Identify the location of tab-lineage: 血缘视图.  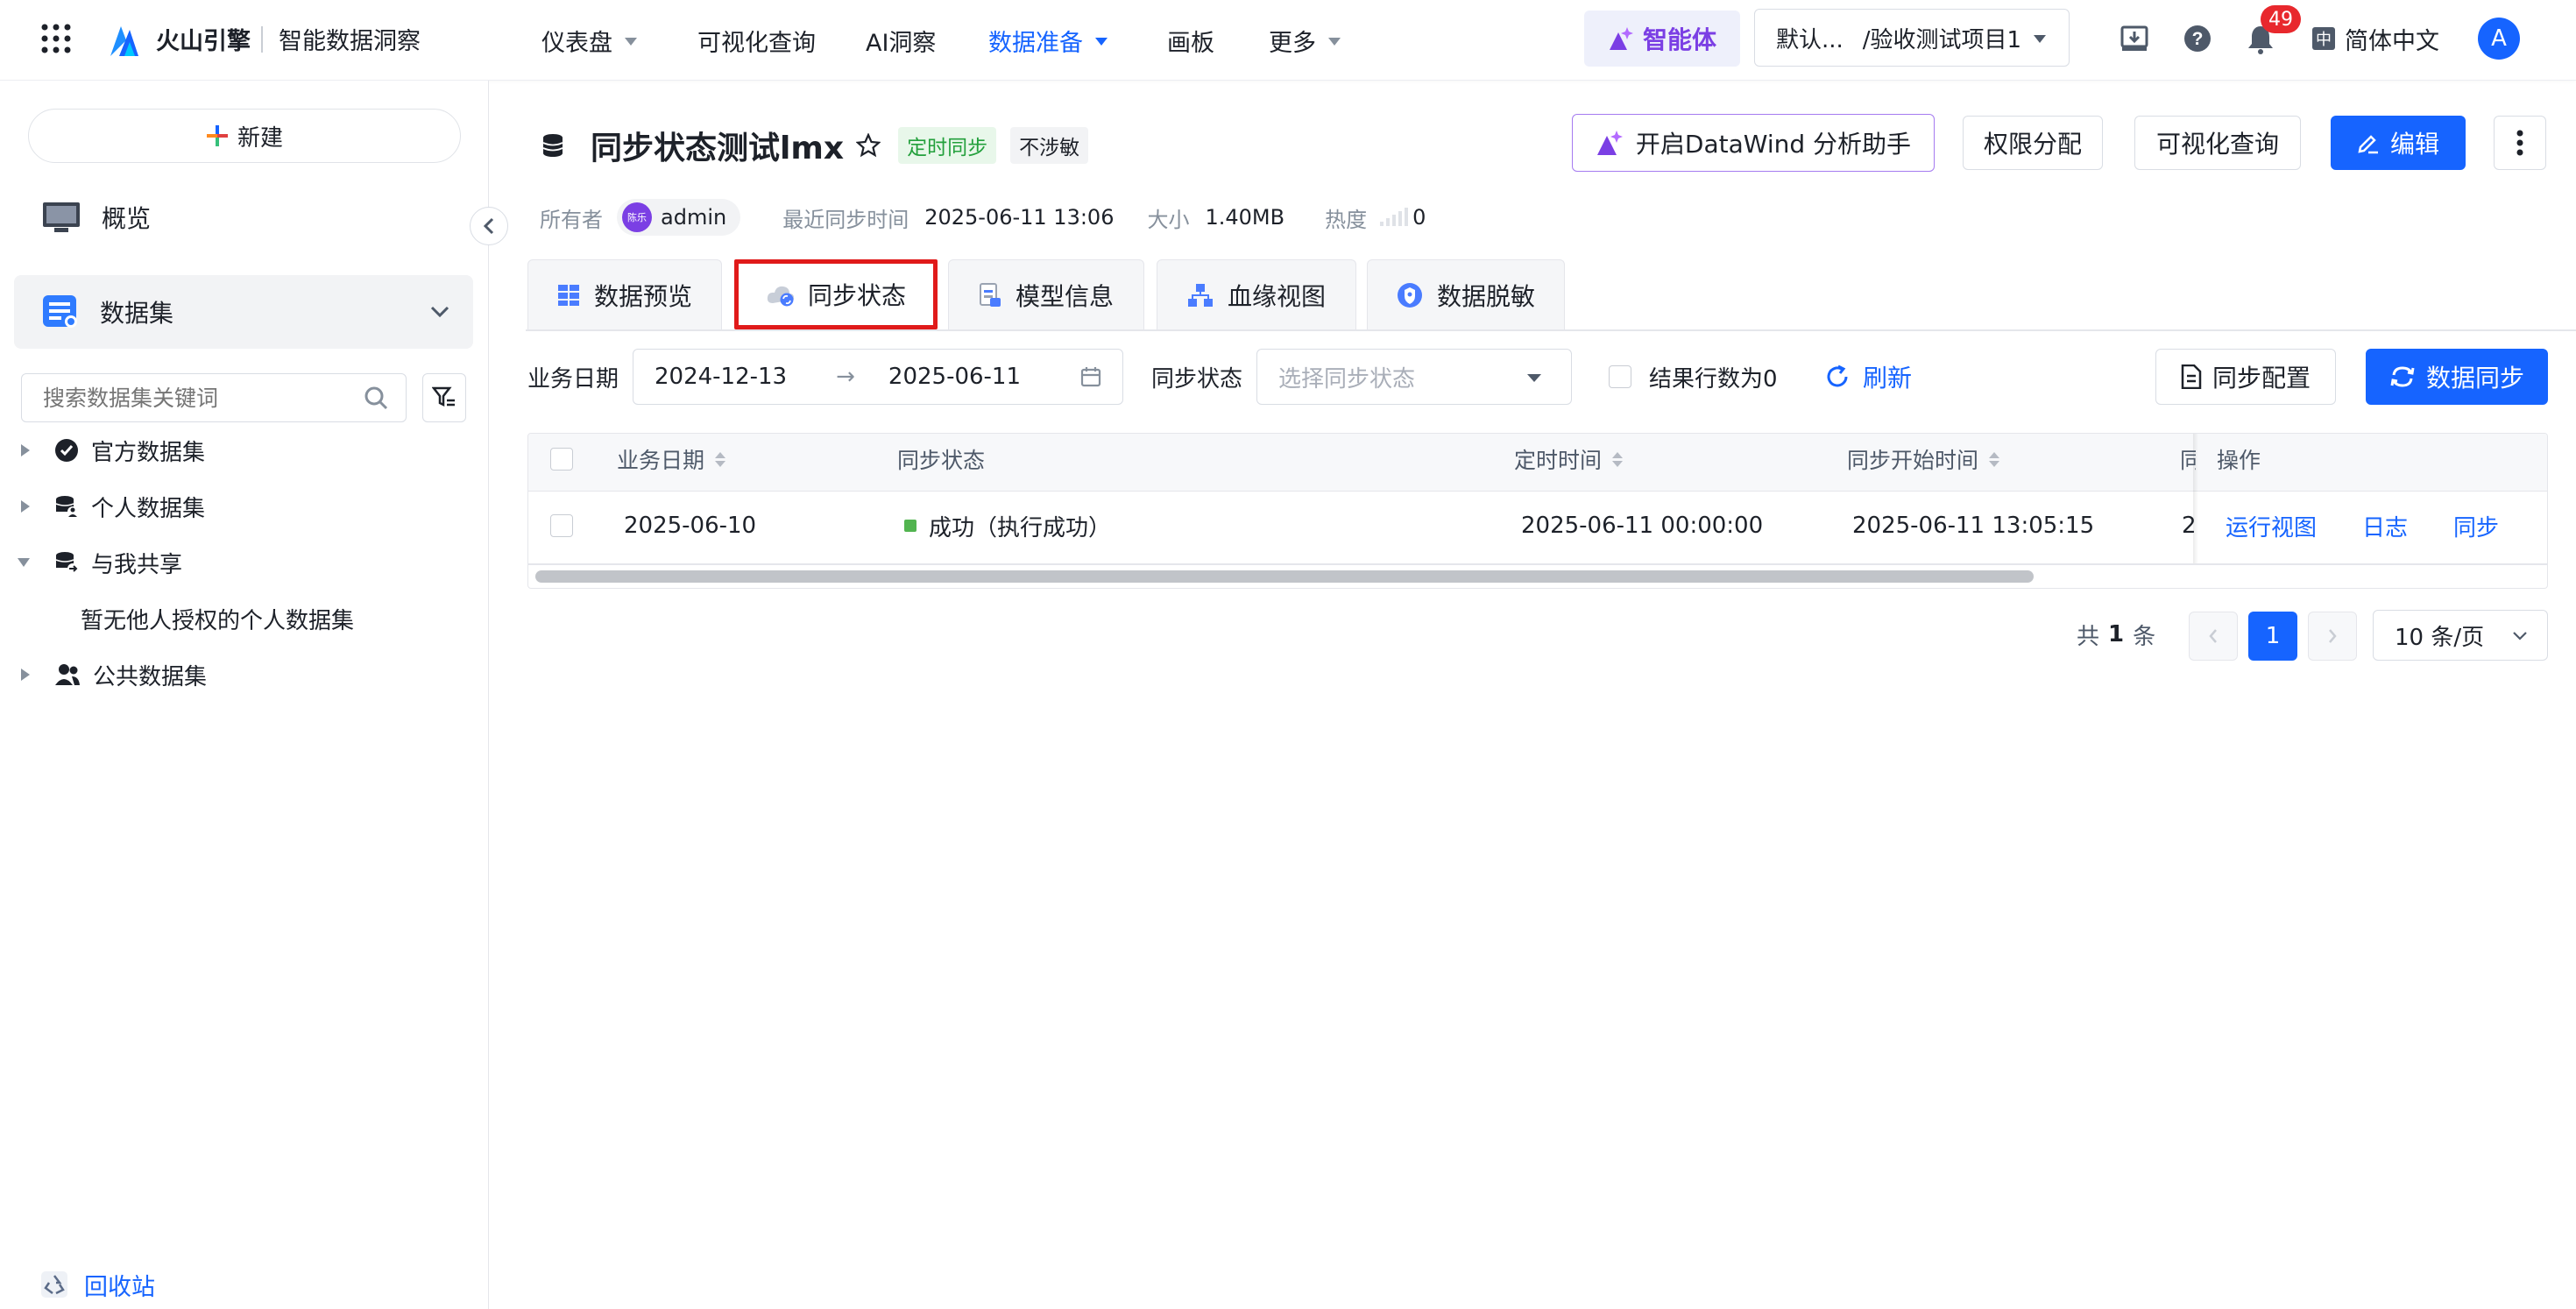
(1256, 294).